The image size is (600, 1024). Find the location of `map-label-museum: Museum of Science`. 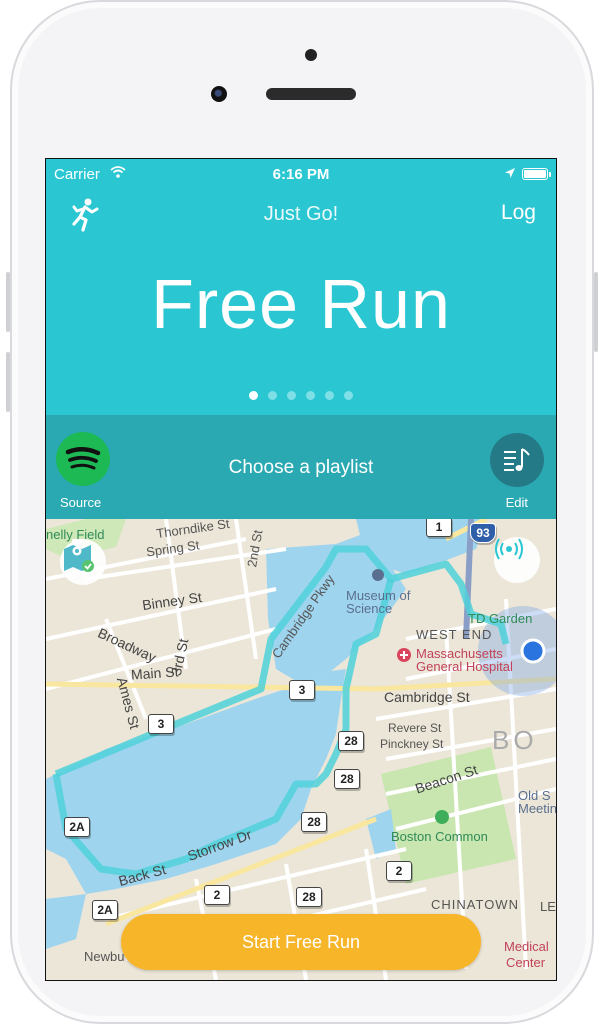

map-label-museum: Museum of Science is located at coordinates (378, 602).